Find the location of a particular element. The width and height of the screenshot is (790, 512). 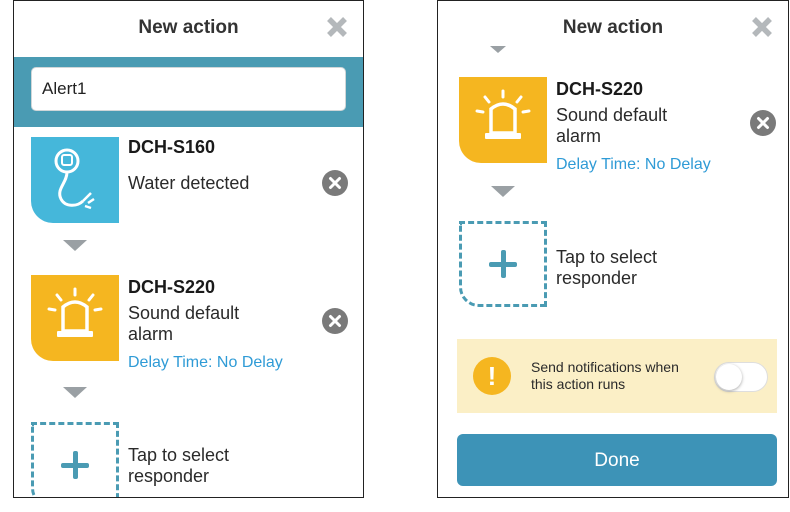

trigger-model: DCH-S160 is located at coordinates (172, 147).